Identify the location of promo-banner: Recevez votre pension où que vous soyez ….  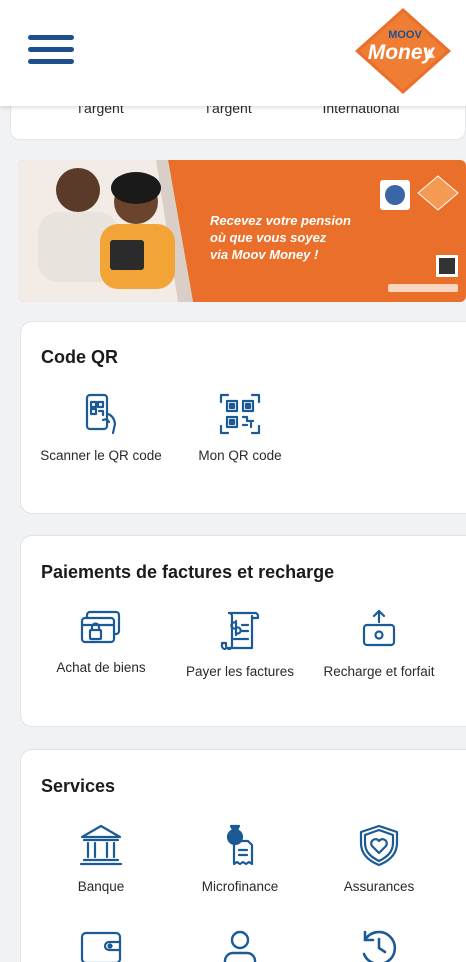
(242, 231).